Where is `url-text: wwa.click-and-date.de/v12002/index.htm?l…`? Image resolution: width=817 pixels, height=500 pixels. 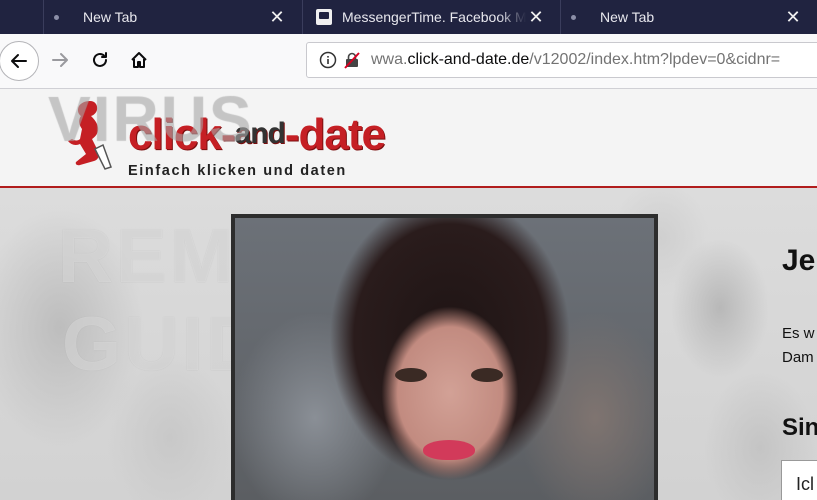
url-text: wwa.click-and-date.de/v12002/index.htm?l… is located at coordinates (576, 59).